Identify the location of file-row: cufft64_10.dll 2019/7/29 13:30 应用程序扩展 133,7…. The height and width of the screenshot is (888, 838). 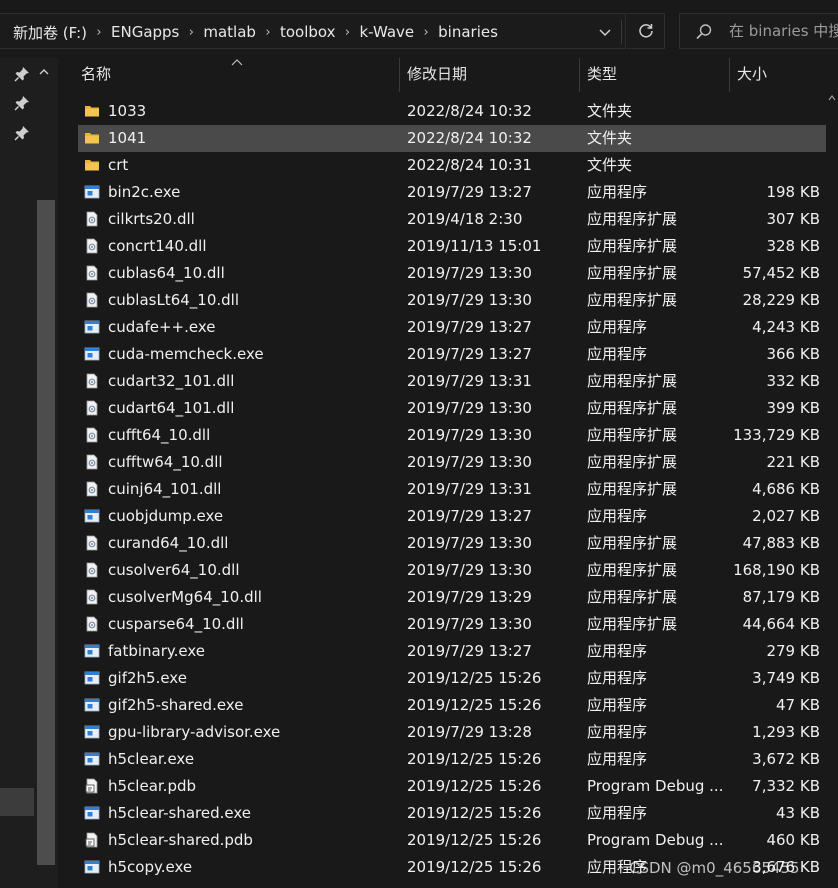
(448, 435).